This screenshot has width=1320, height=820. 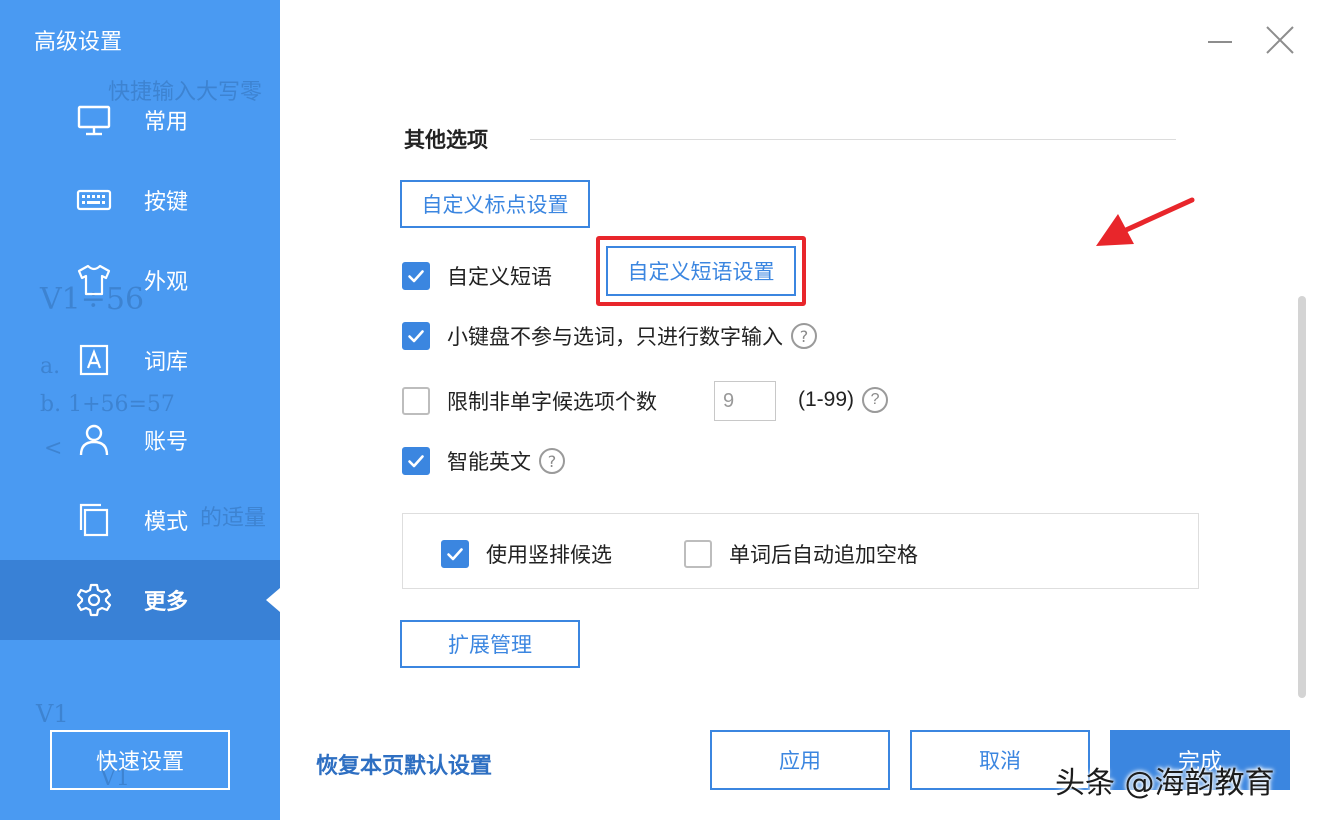 What do you see at coordinates (166, 122) in the screenshot?
I see `sidebar-item-label: 常用` at bounding box center [166, 122].